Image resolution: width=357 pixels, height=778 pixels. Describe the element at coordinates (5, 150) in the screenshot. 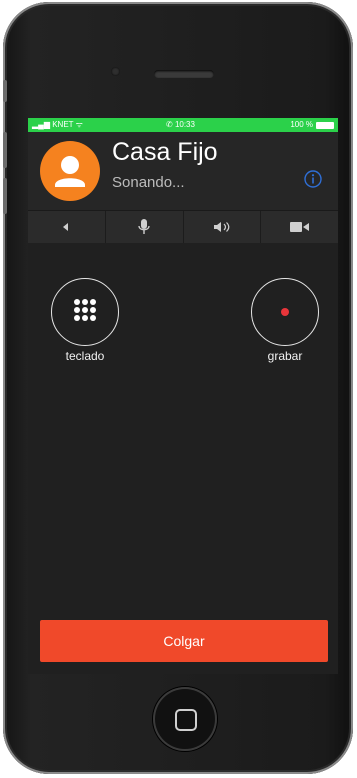

I see `volume-up-button` at that location.